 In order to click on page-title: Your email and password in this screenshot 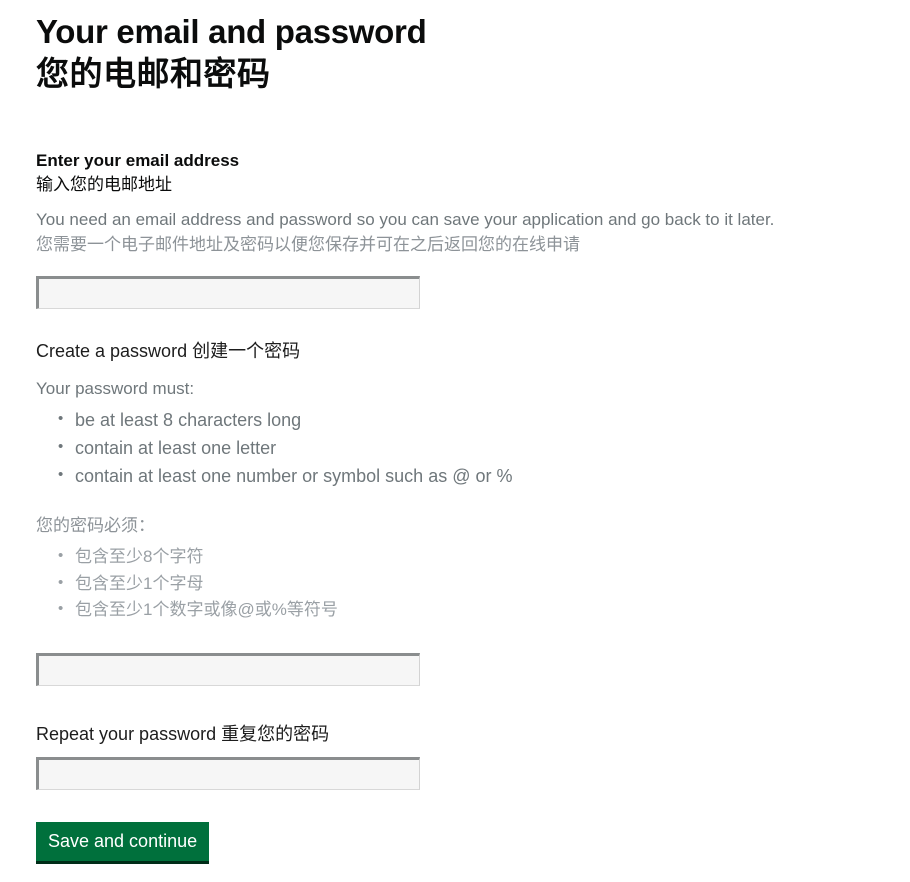, I will do `click(231, 31)`.